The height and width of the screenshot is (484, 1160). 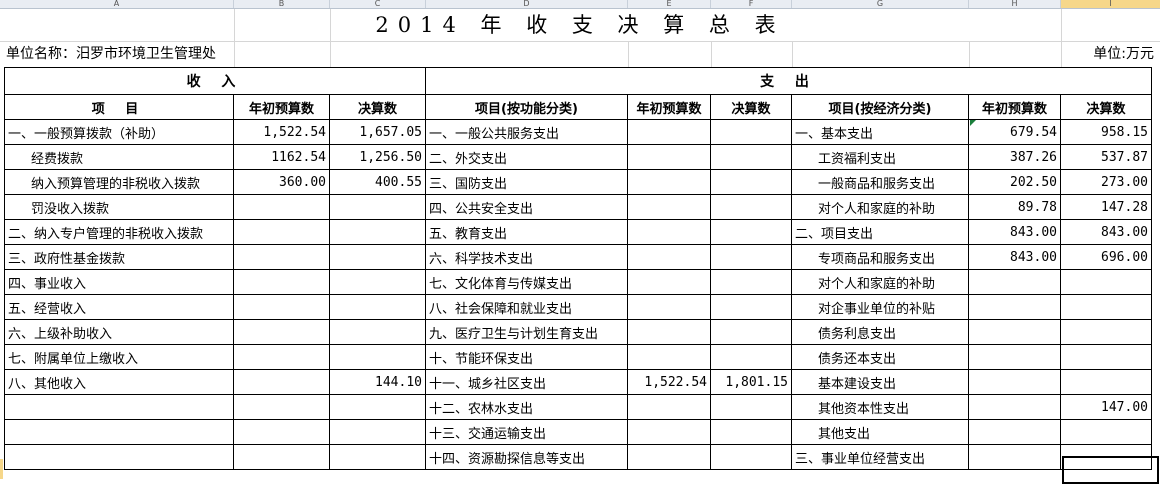 What do you see at coordinates (1110, 4) in the screenshot?
I see `column-header-i: I` at bounding box center [1110, 4].